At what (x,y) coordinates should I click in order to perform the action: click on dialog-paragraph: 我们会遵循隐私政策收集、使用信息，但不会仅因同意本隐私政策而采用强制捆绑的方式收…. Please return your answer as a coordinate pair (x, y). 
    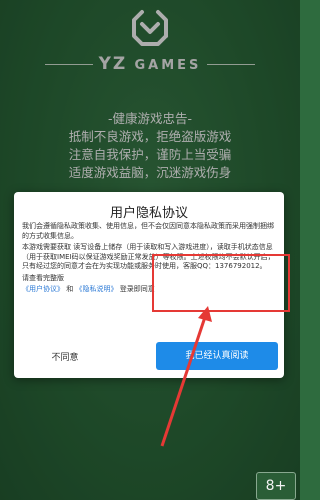
    Looking at the image, I should click on (148, 231).